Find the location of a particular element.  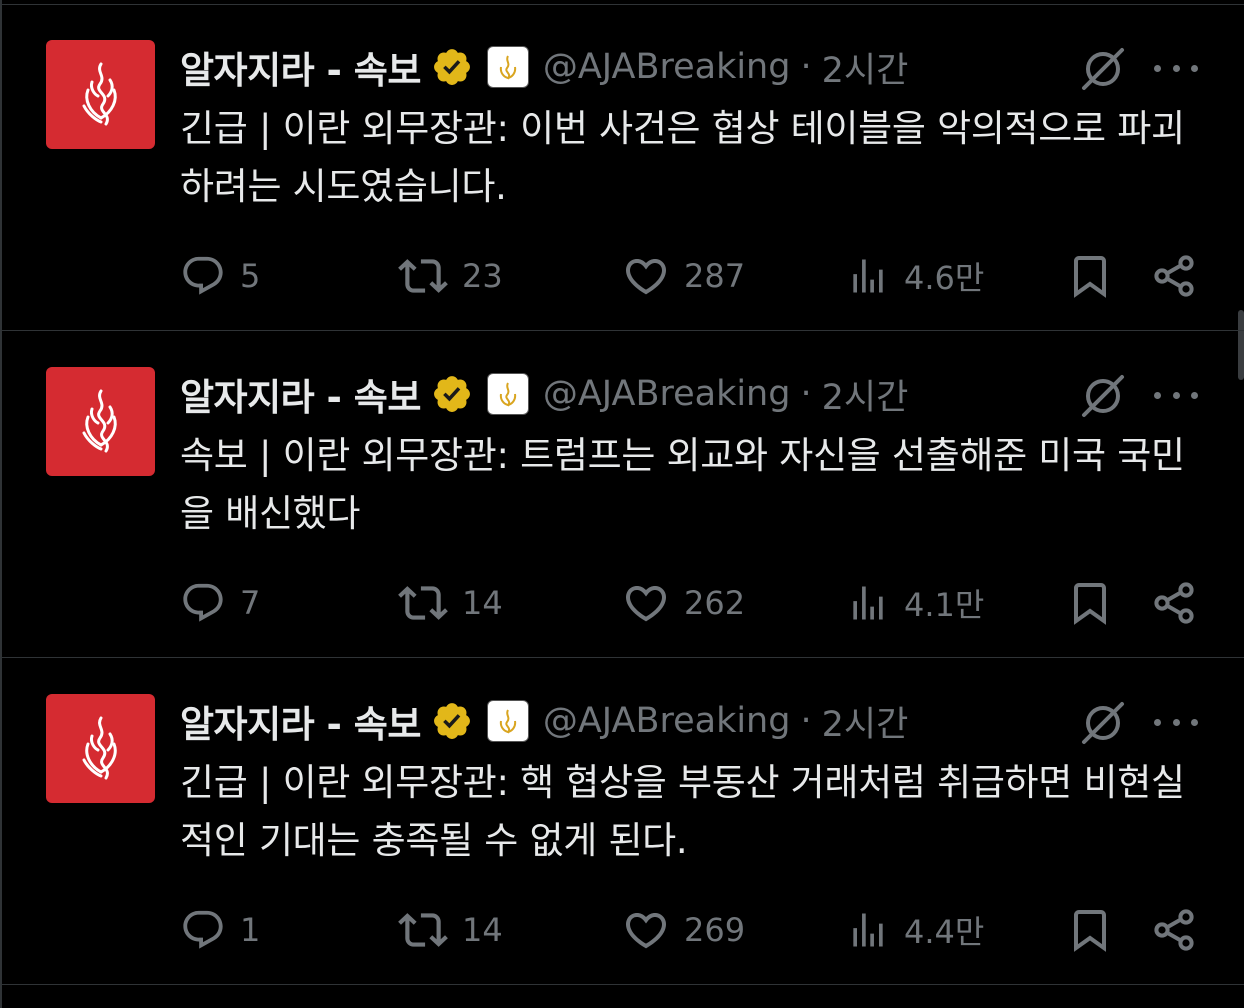

like-count: 262 is located at coordinates (715, 603).